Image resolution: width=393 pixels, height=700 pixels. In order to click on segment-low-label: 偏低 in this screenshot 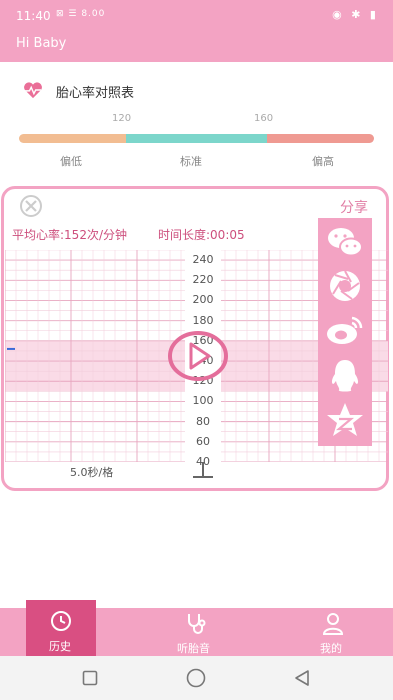, I will do `click(71, 161)`.